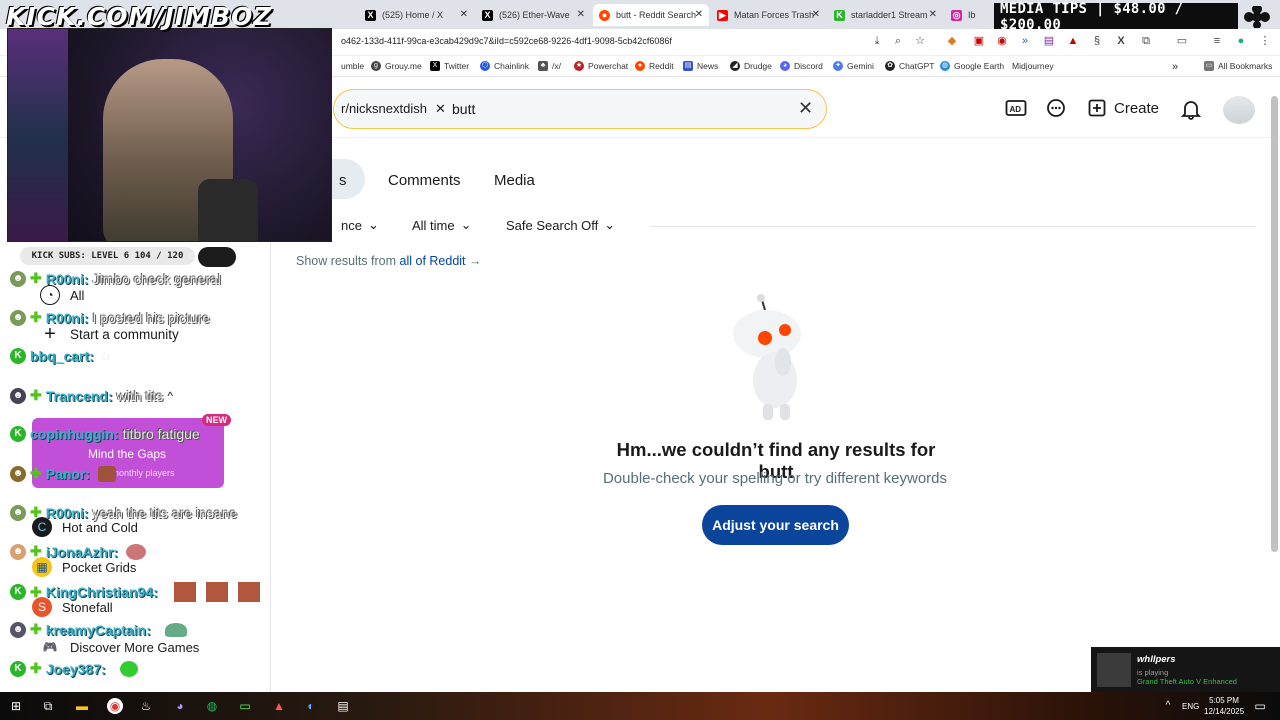 This screenshot has height=720, width=1280. What do you see at coordinates (801, 66) in the screenshot?
I see `bookmark-item: ◕ Discord` at bounding box center [801, 66].